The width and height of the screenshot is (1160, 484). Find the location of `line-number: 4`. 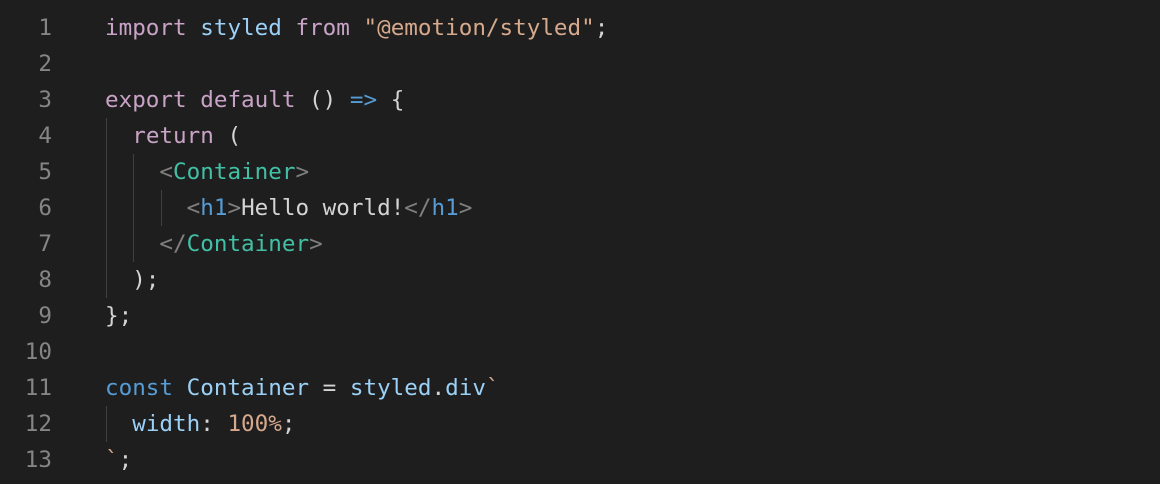

line-number: 4 is located at coordinates (45, 136).